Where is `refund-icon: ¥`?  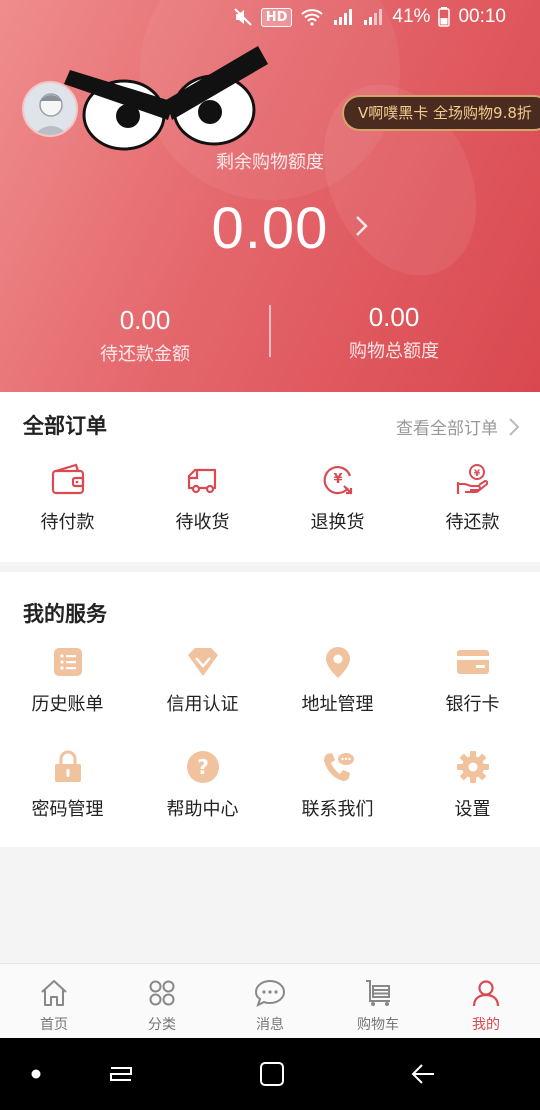
refund-icon: ¥ is located at coordinates (338, 480).